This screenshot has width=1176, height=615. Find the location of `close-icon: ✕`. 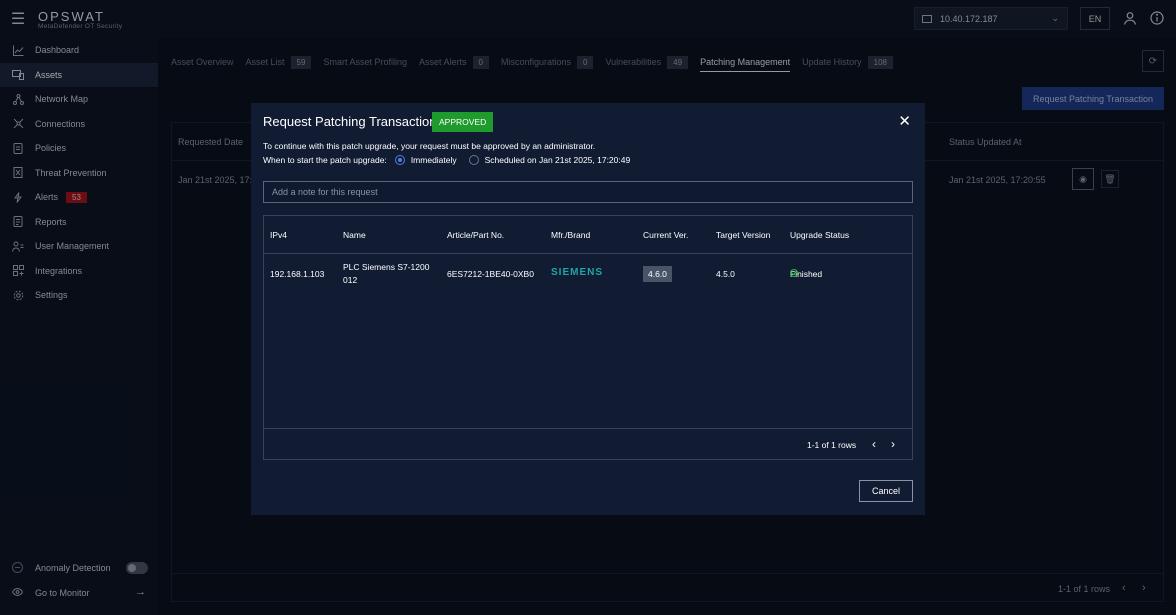

close-icon: ✕ is located at coordinates (904, 121).